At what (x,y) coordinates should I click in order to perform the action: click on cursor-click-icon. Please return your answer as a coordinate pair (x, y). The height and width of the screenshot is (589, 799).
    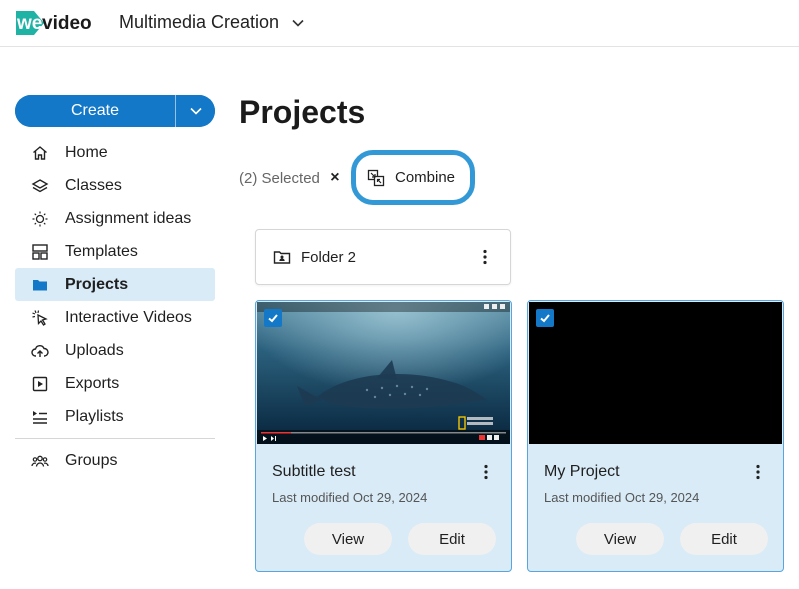
    Looking at the image, I should click on (40, 318).